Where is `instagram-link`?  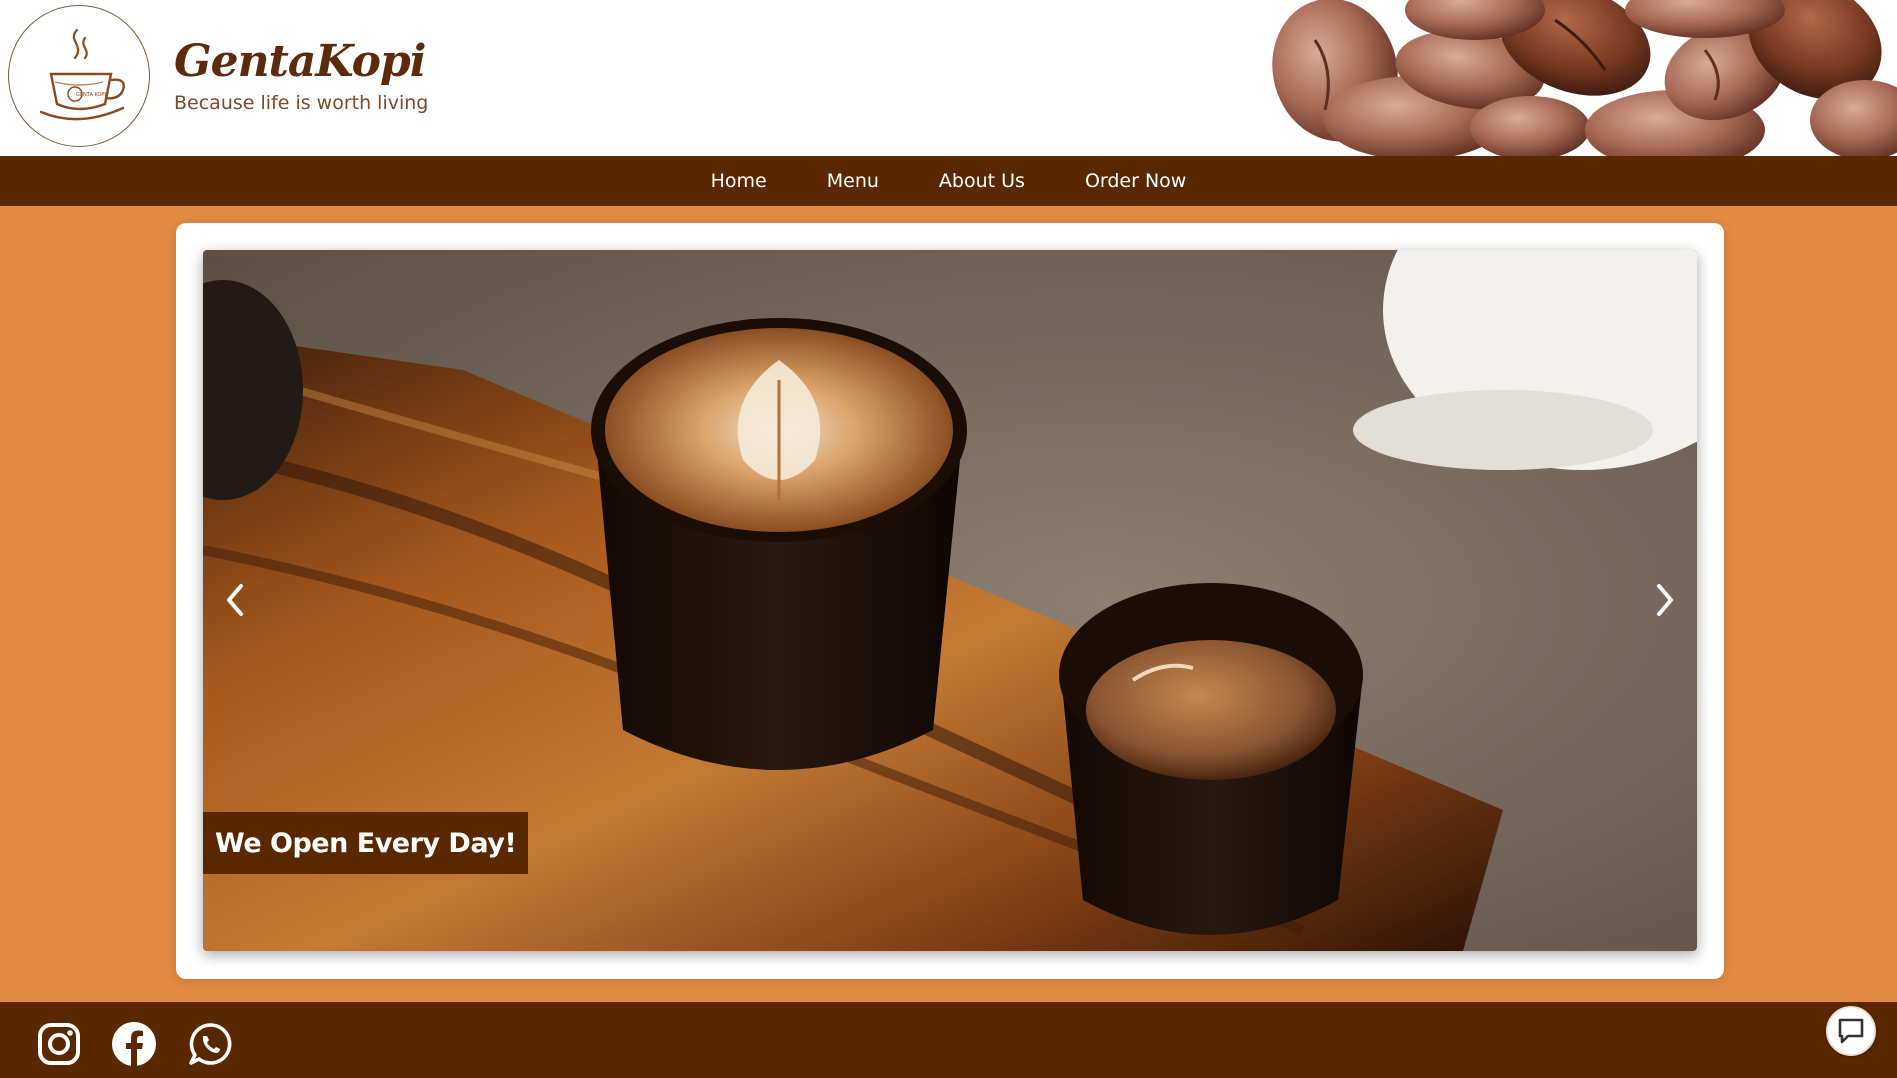
instagram-link is located at coordinates (59, 1044).